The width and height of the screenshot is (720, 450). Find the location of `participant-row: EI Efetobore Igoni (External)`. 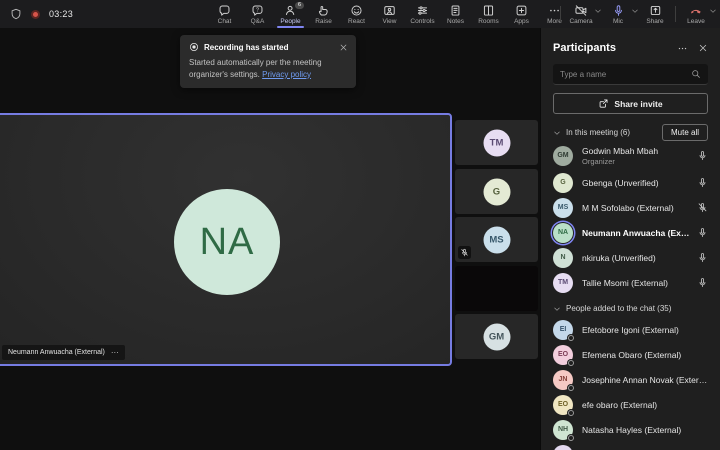

participant-row: EI Efetobore Igoni (External) is located at coordinates (630, 329).